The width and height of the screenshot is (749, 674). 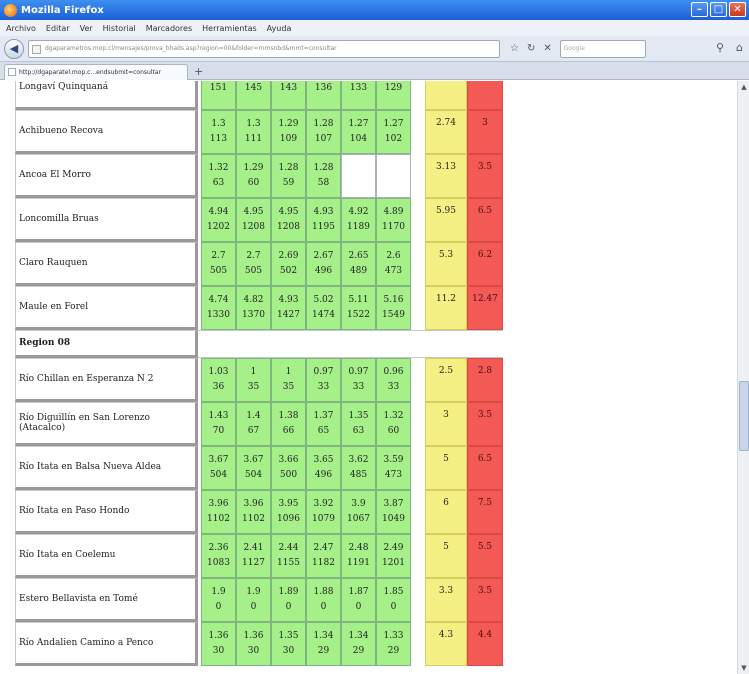 I want to click on level-value: 136, so click(x=323, y=87).